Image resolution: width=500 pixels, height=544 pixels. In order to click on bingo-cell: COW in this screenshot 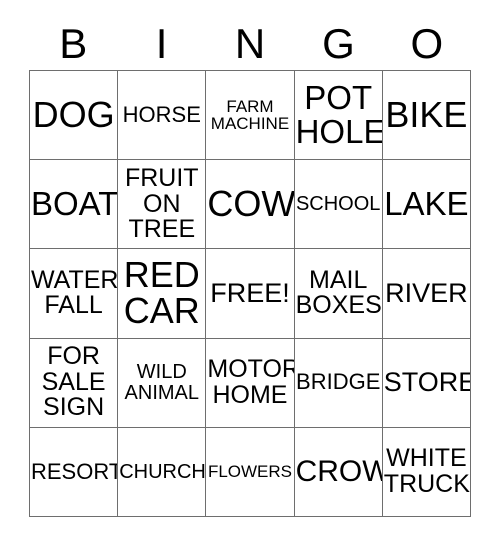, I will do `click(250, 205)`.